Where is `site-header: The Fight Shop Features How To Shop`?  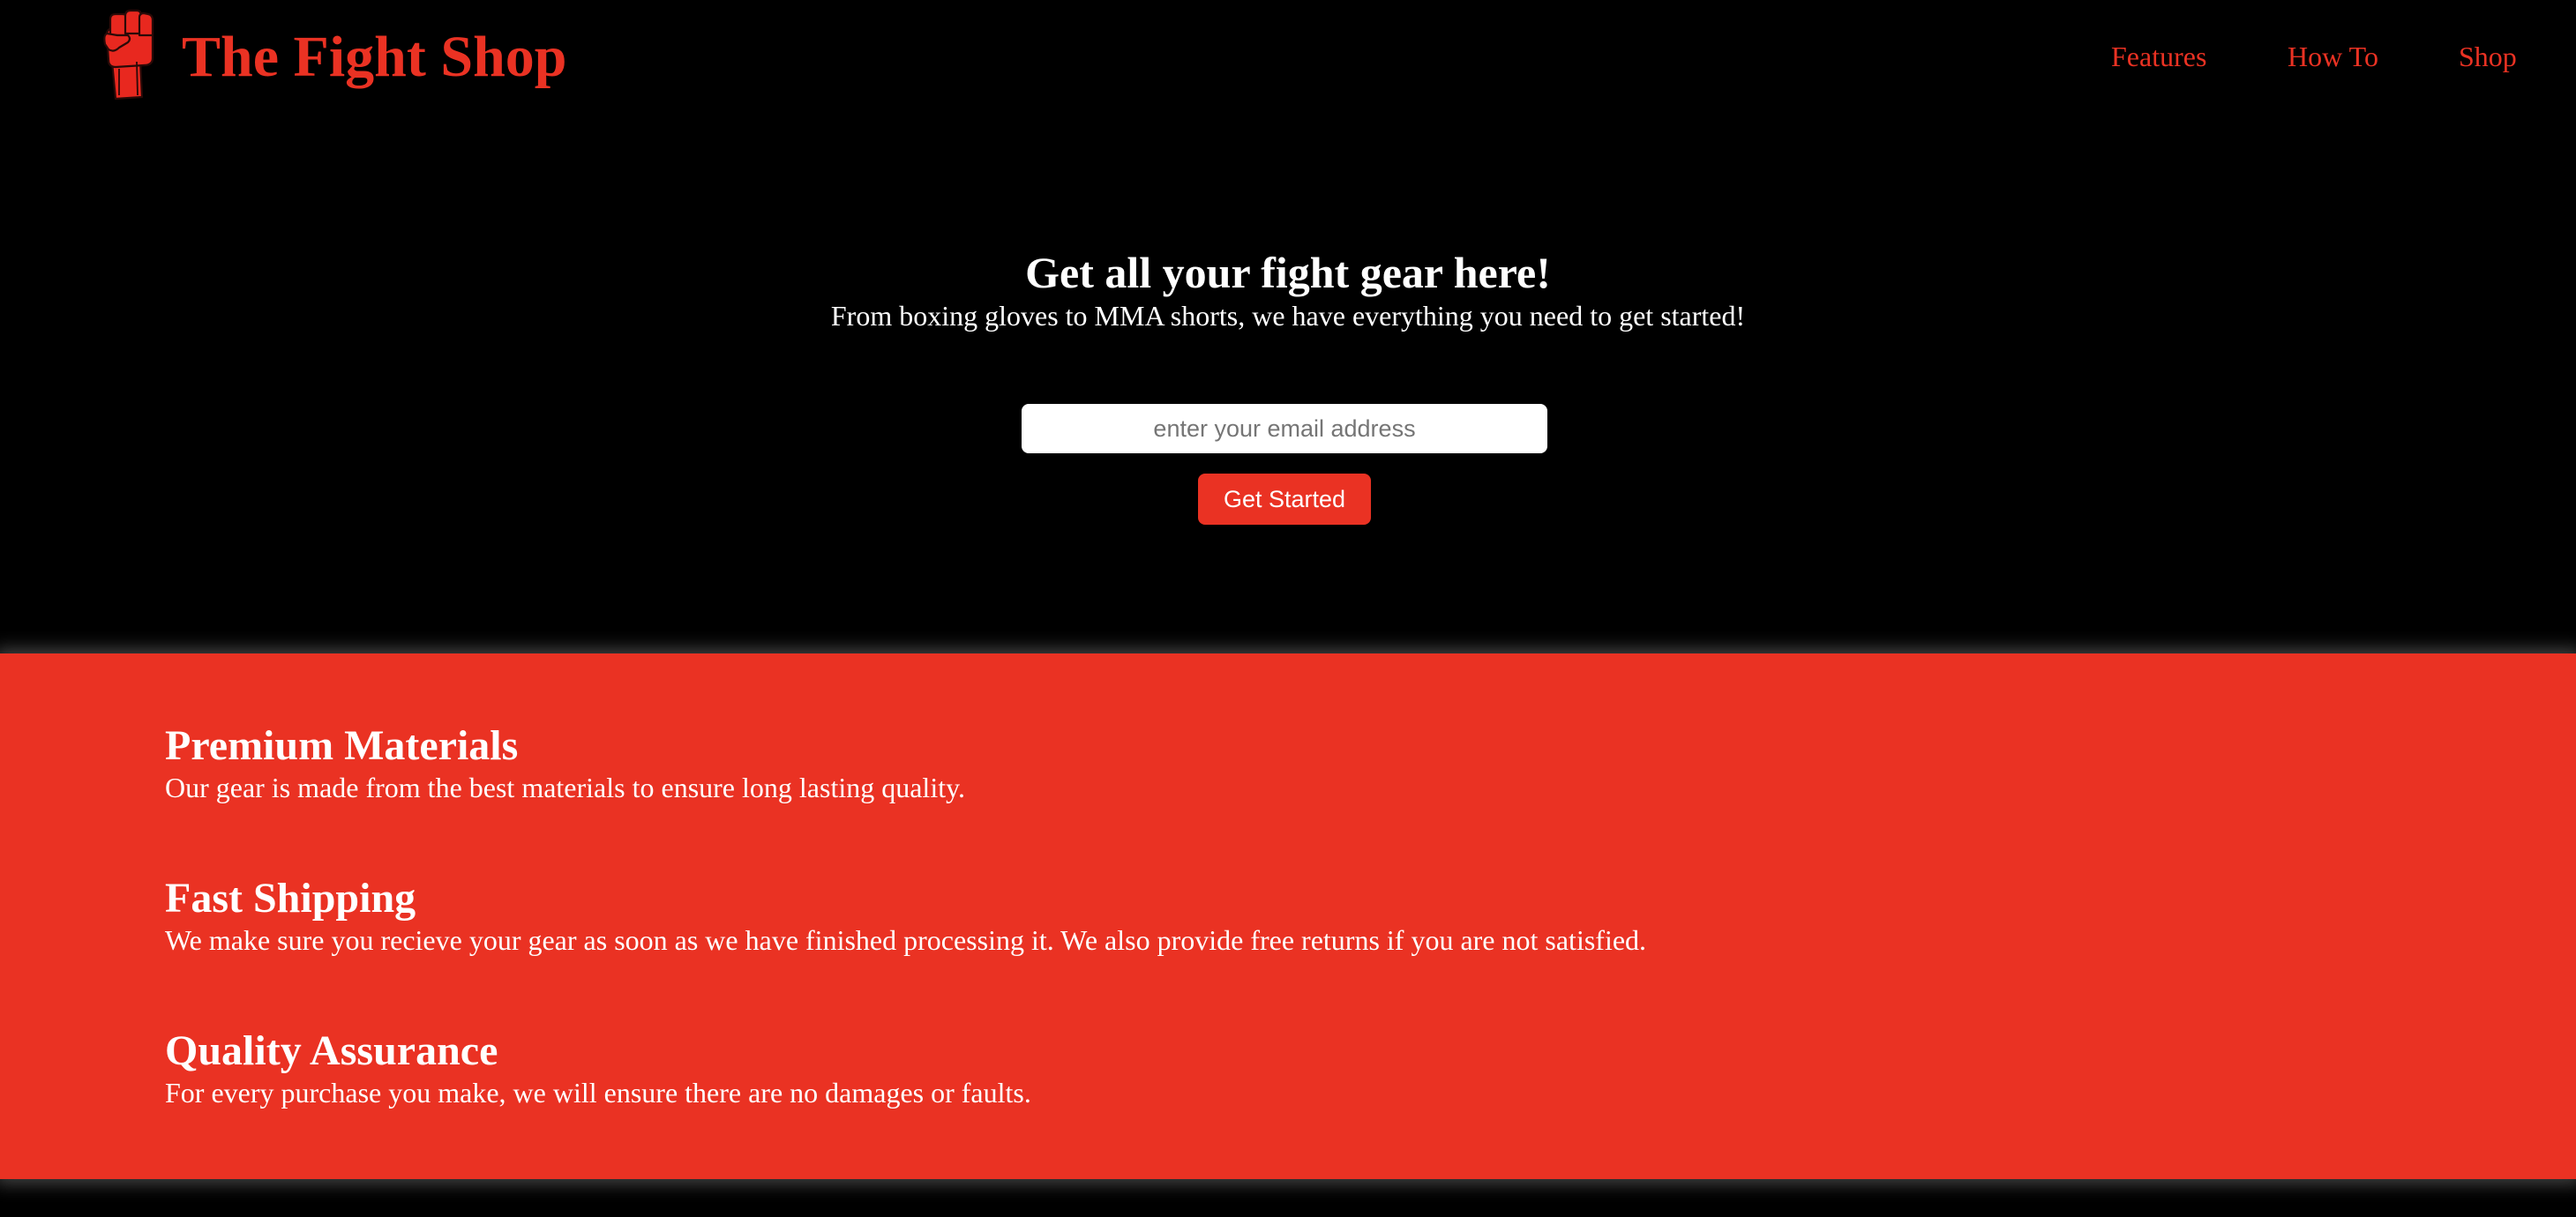 site-header: The Fight Shop Features How To Shop is located at coordinates (1288, 57).